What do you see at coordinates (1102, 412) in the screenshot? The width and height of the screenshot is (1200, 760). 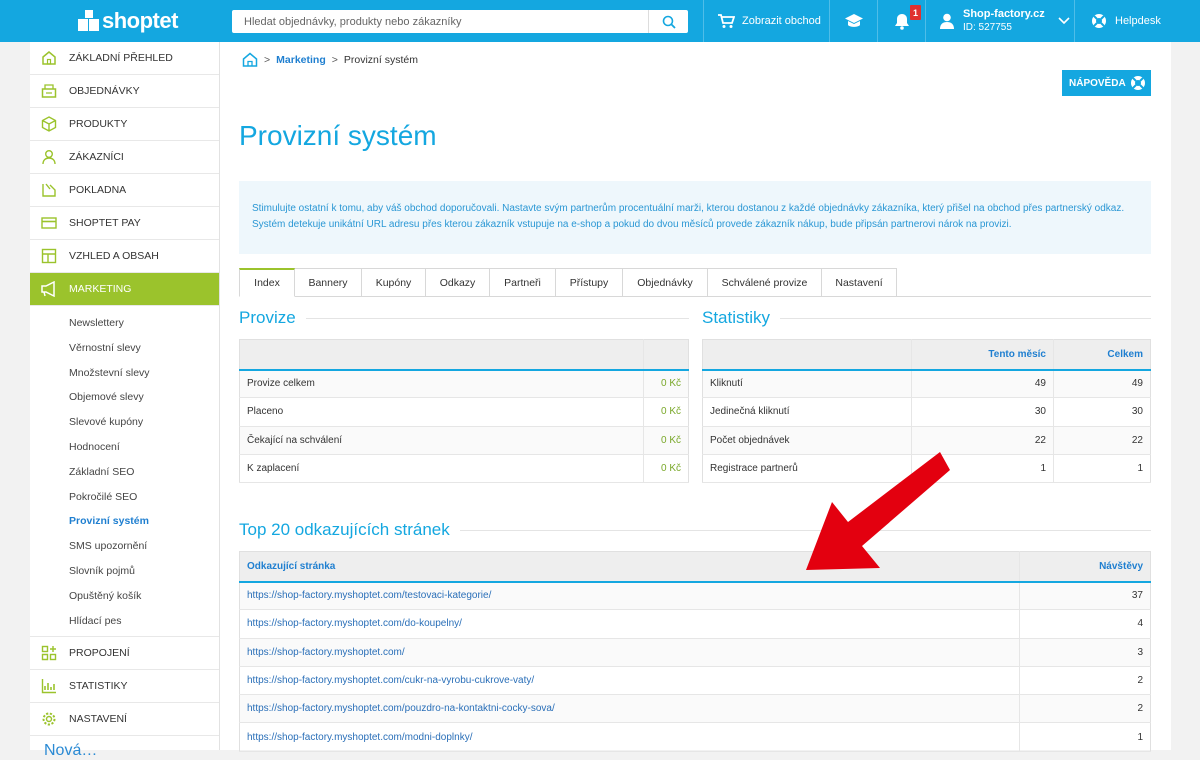 I see `stat-total: 30` at bounding box center [1102, 412].